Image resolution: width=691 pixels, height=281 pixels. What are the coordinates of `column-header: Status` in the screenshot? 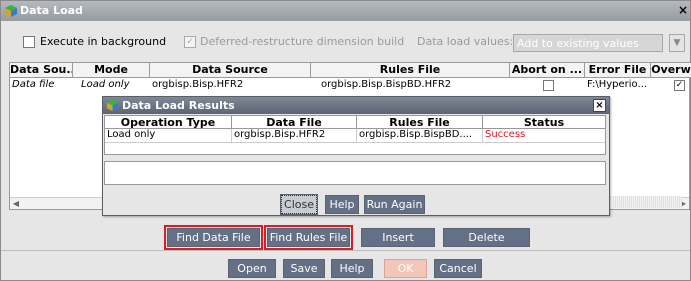 It's located at (544, 122).